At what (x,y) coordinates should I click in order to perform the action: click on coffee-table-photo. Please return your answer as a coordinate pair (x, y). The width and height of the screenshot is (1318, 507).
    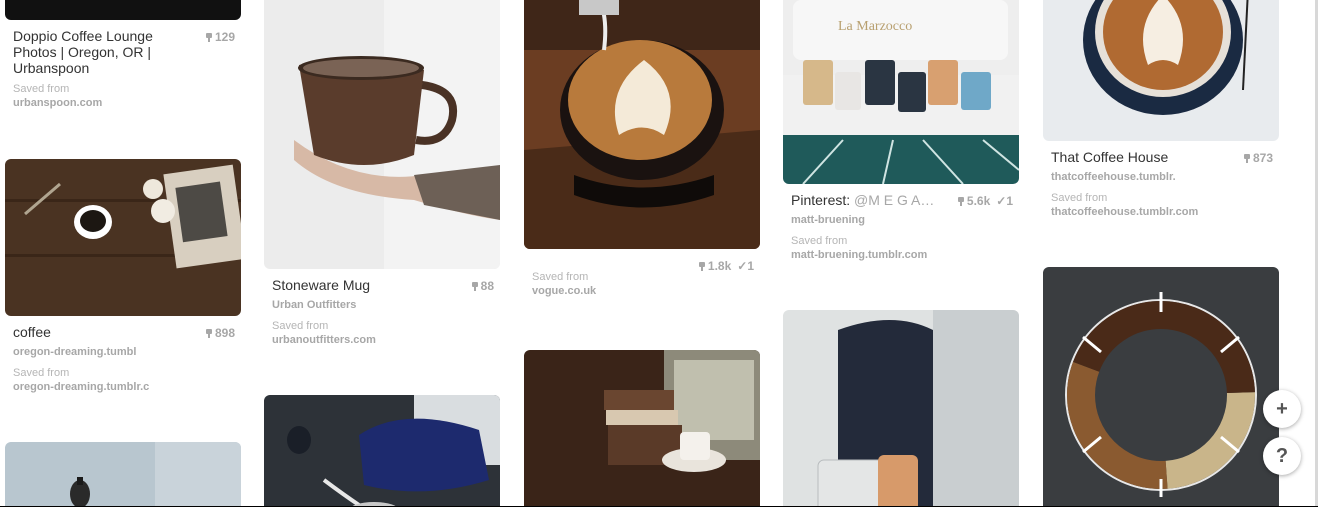
    Looking at the image, I should click on (123, 237).